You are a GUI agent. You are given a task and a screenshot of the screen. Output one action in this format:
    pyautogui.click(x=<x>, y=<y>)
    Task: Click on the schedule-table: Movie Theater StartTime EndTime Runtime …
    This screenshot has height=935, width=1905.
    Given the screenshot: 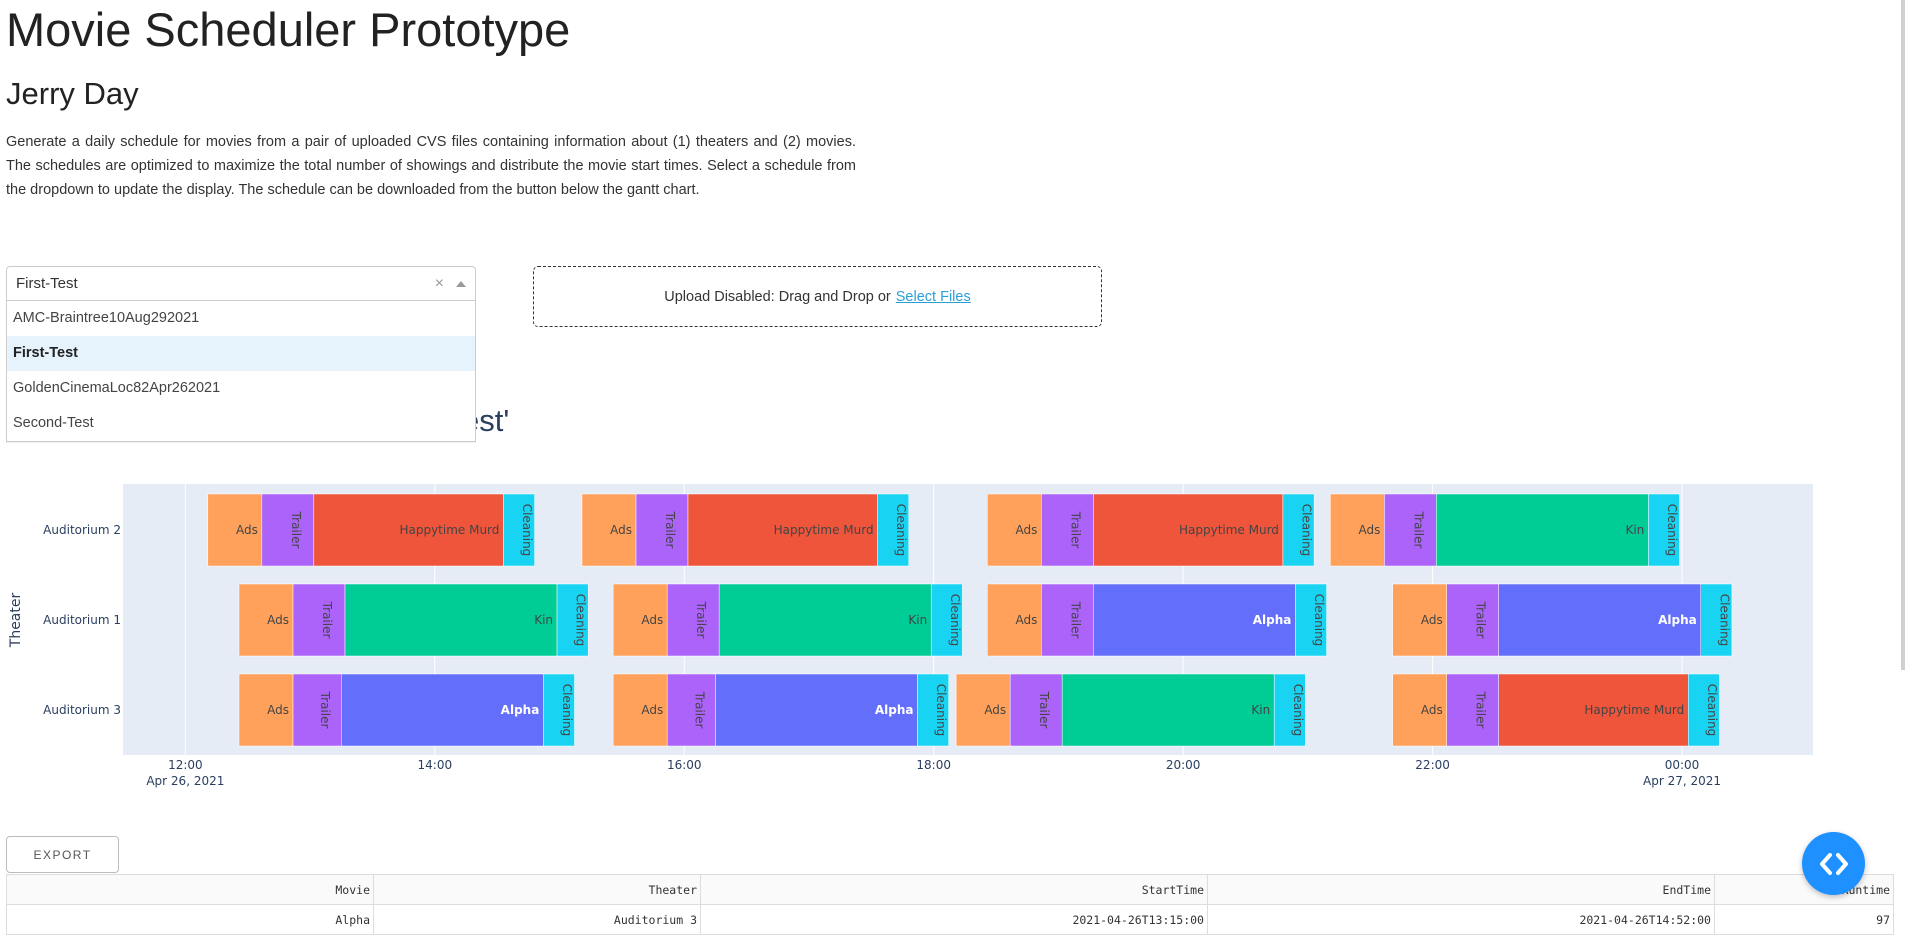 What is the action you would take?
    pyautogui.click(x=950, y=904)
    